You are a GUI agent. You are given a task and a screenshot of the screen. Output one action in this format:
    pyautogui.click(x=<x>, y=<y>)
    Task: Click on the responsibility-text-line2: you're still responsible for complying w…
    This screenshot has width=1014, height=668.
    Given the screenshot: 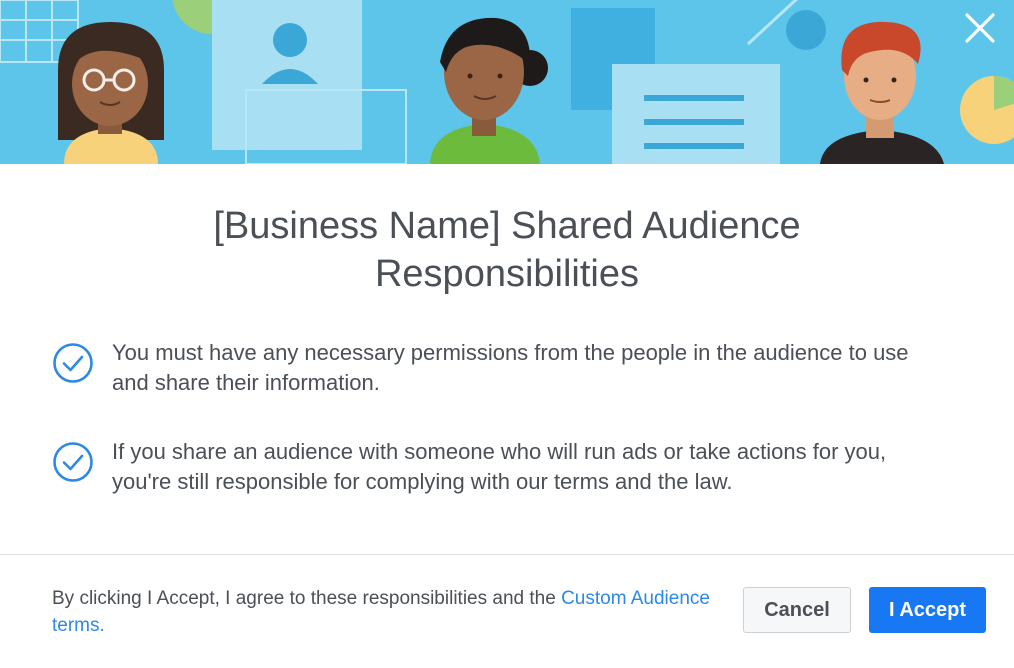 What is the action you would take?
    pyautogui.click(x=422, y=481)
    